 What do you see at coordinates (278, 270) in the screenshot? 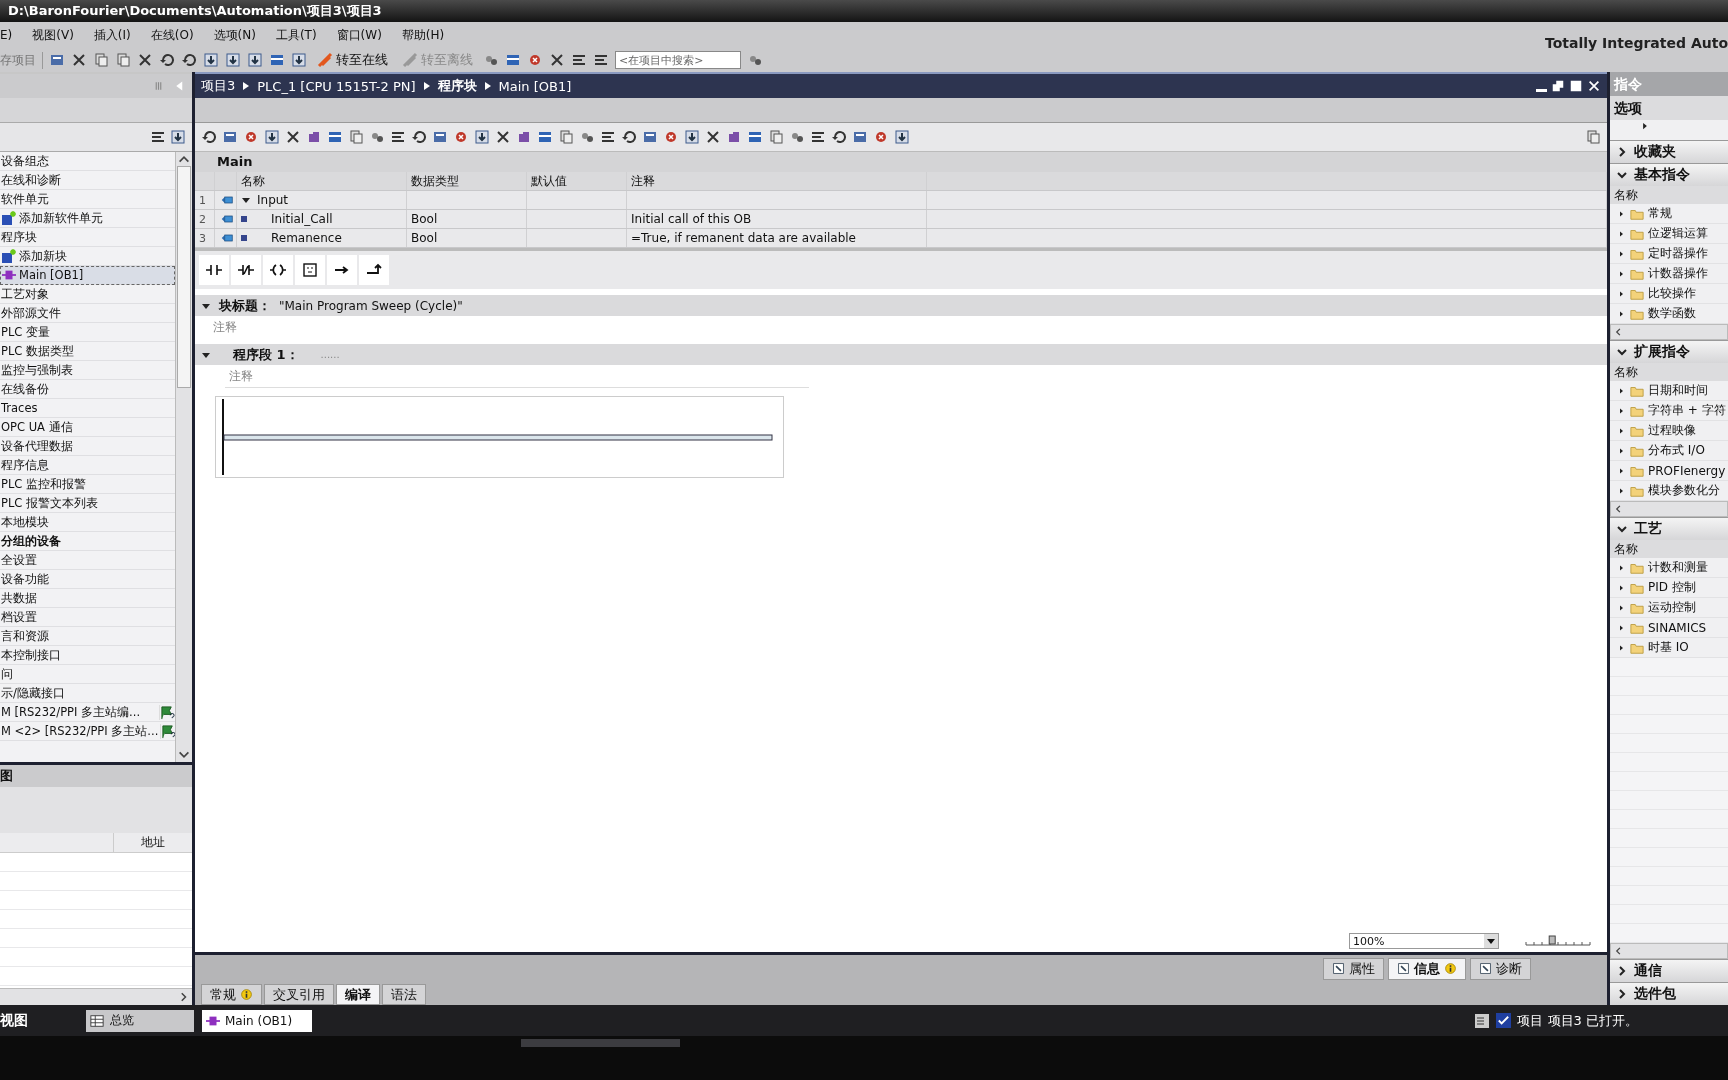
I see `coil-button` at bounding box center [278, 270].